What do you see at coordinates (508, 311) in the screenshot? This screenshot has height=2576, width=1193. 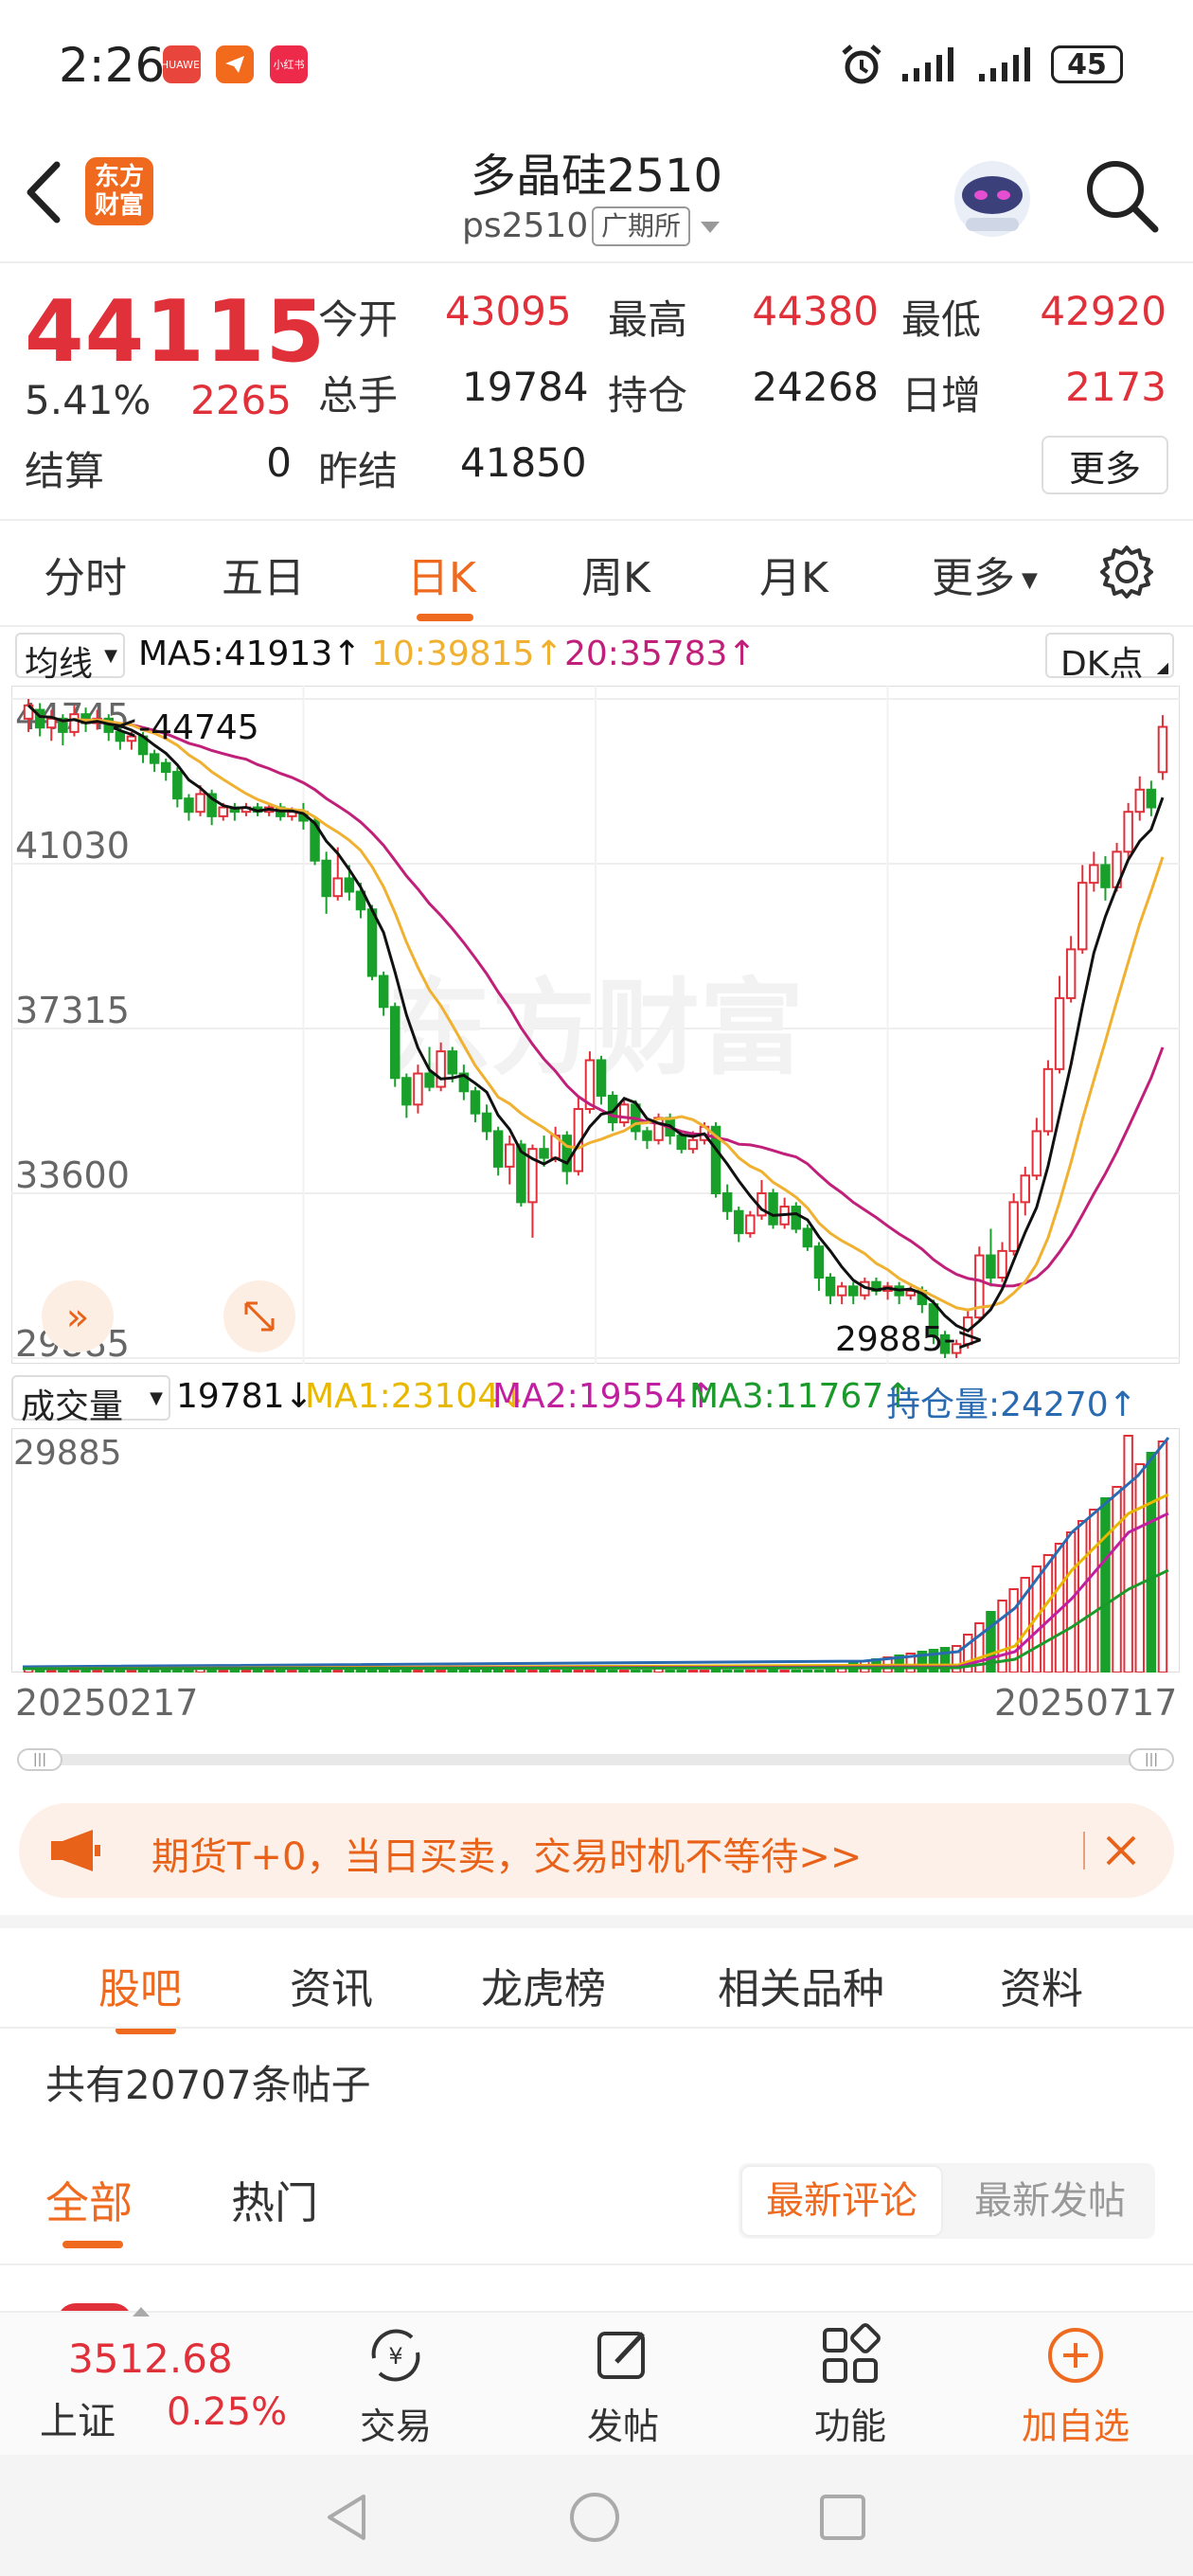 I see `open-value: 43095` at bounding box center [508, 311].